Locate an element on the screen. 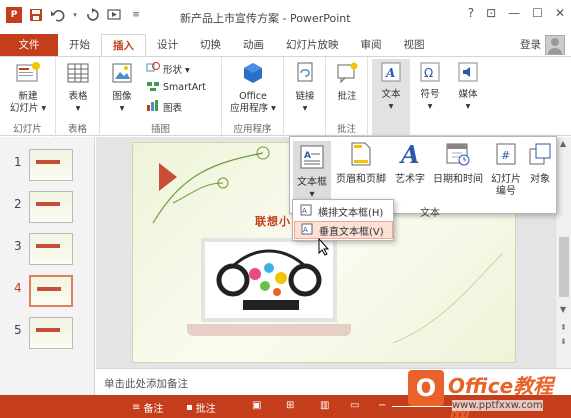  vertical-textbox-label: 垂直文本框(V) is located at coordinates (351, 232).